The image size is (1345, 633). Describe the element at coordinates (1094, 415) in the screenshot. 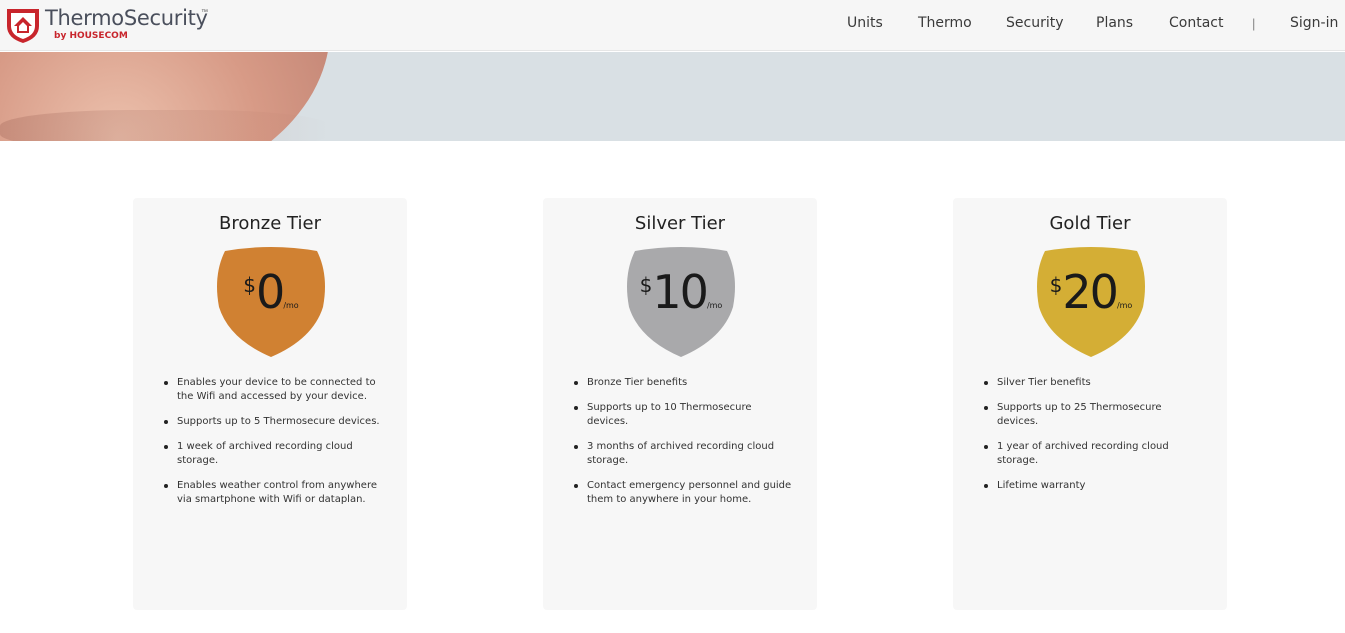

I see `list-item: Supports up to 25 Thermosecure devices.` at that location.